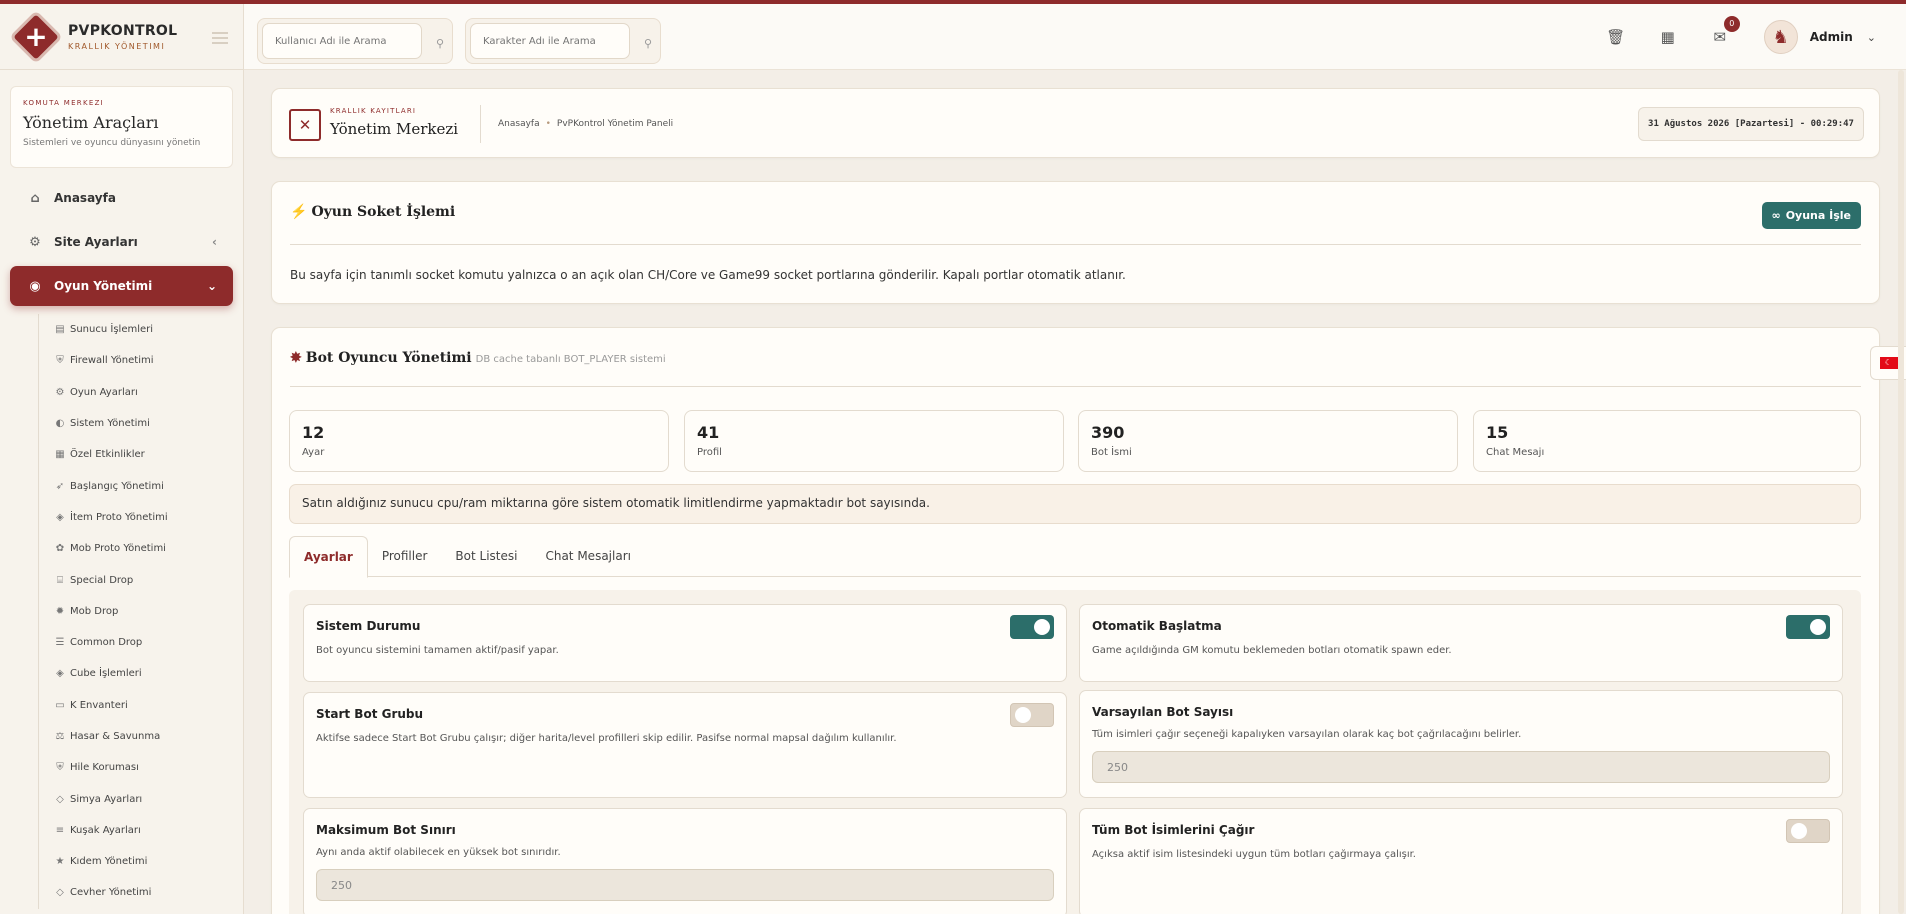 The height and width of the screenshot is (914, 1906). Describe the element at coordinates (136, 548) in the screenshot. I see `sidebar-subitem: ✿ Mob Proto Yönetimi` at that location.